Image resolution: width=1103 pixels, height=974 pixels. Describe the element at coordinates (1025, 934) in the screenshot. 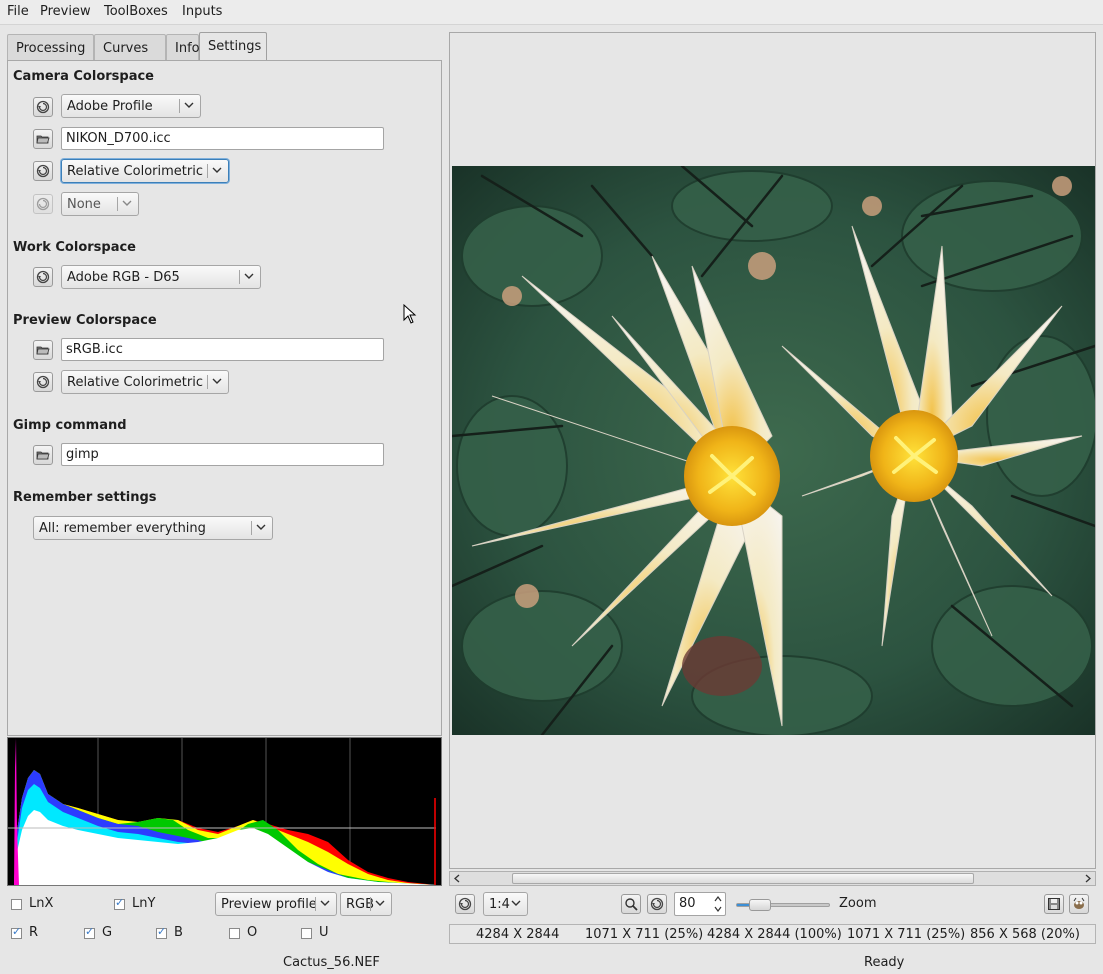

I see `size-final: 856 X 568 (20%)` at that location.